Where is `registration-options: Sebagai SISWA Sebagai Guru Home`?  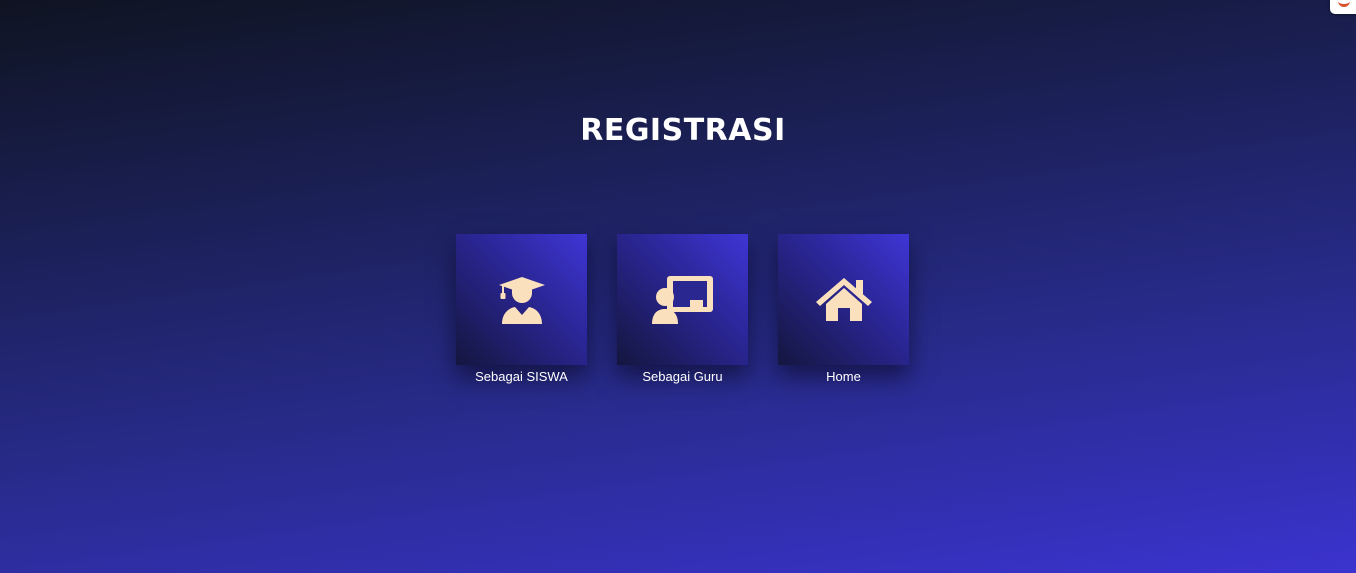
registration-options: Sebagai SISWA Sebagai Guru Home is located at coordinates (682, 309).